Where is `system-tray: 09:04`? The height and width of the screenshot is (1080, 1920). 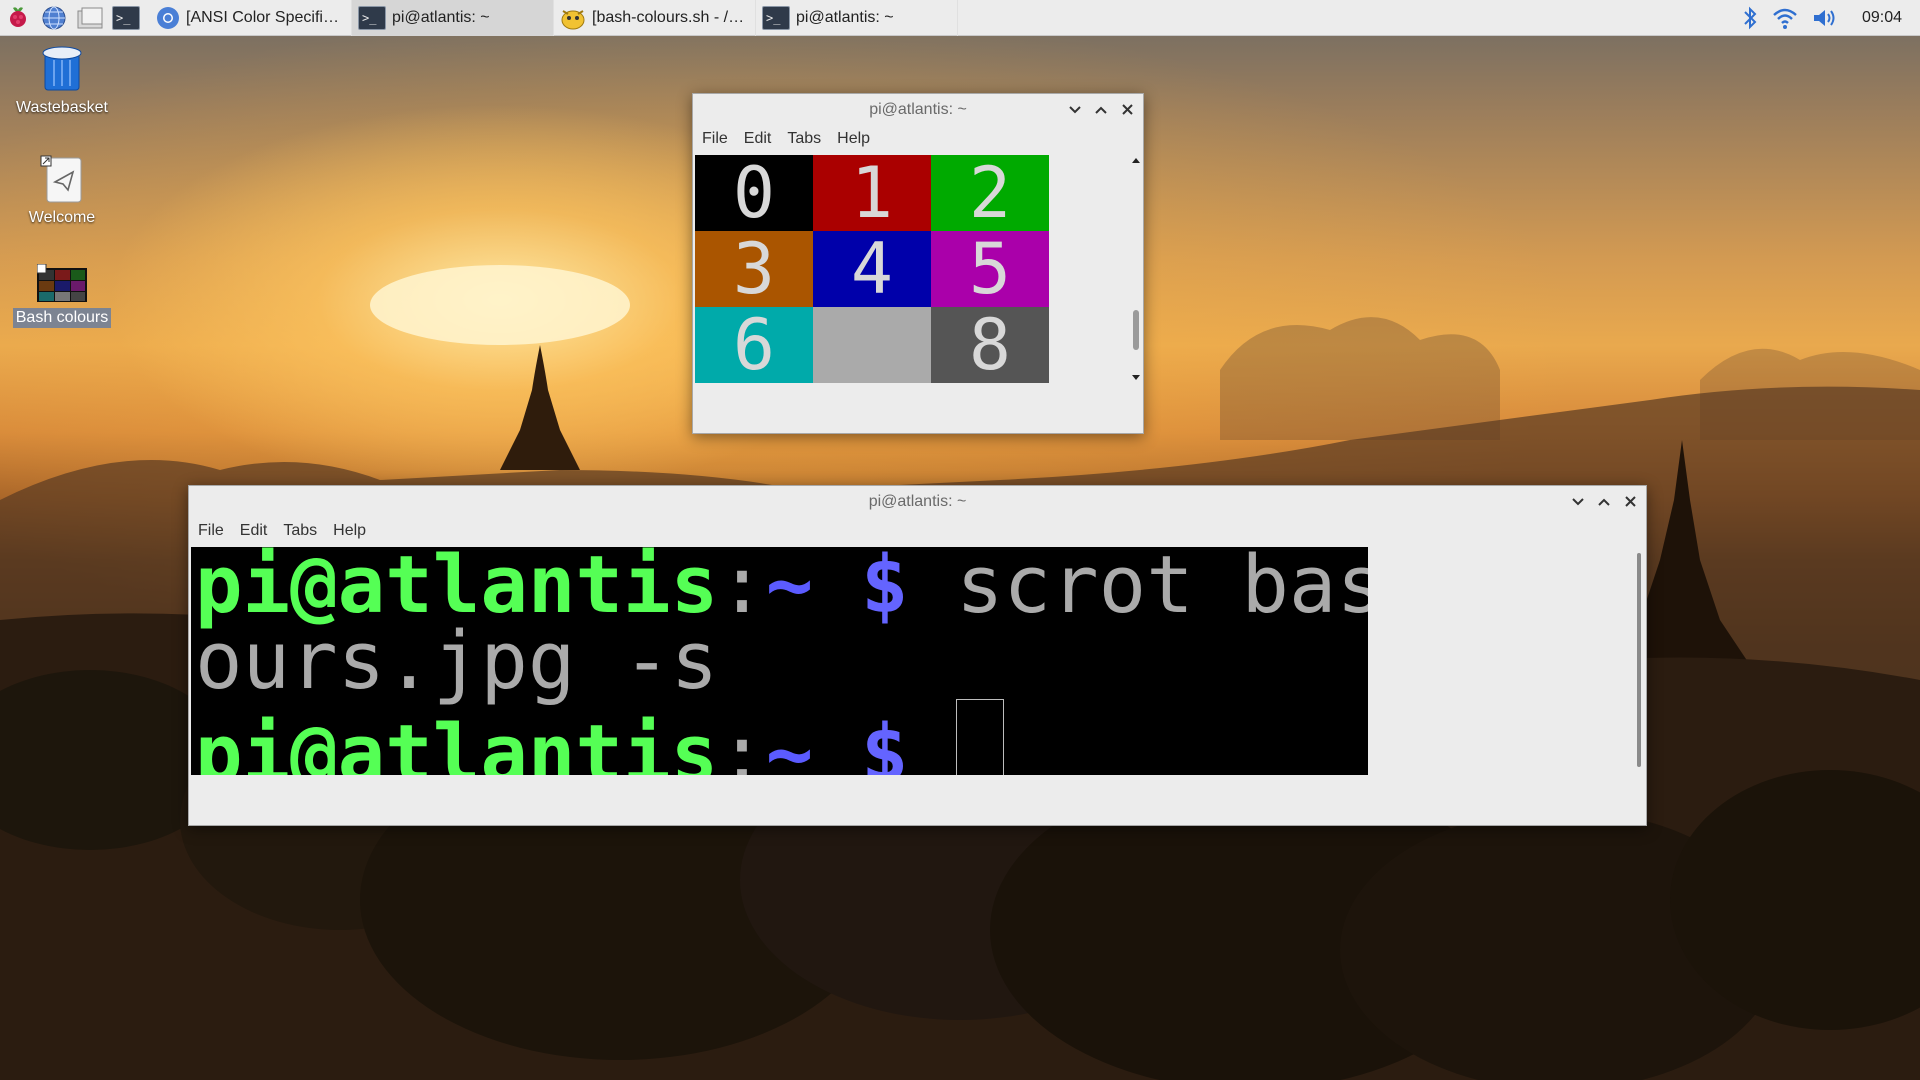 system-tray: 09:04 is located at coordinates (1831, 18).